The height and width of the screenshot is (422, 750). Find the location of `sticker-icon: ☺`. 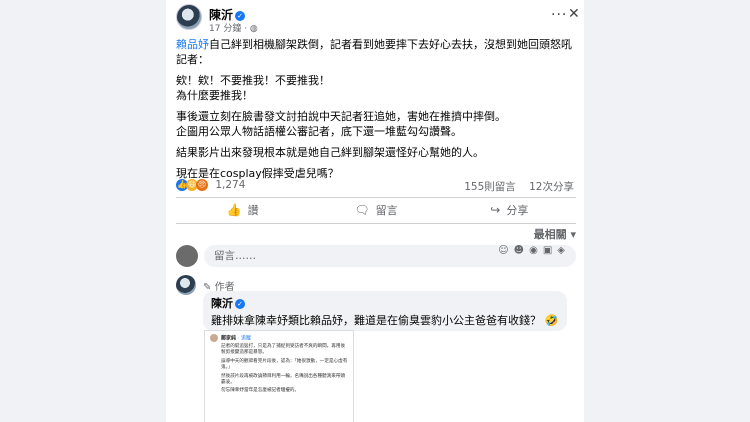

sticker-icon: ☺ is located at coordinates (505, 250).